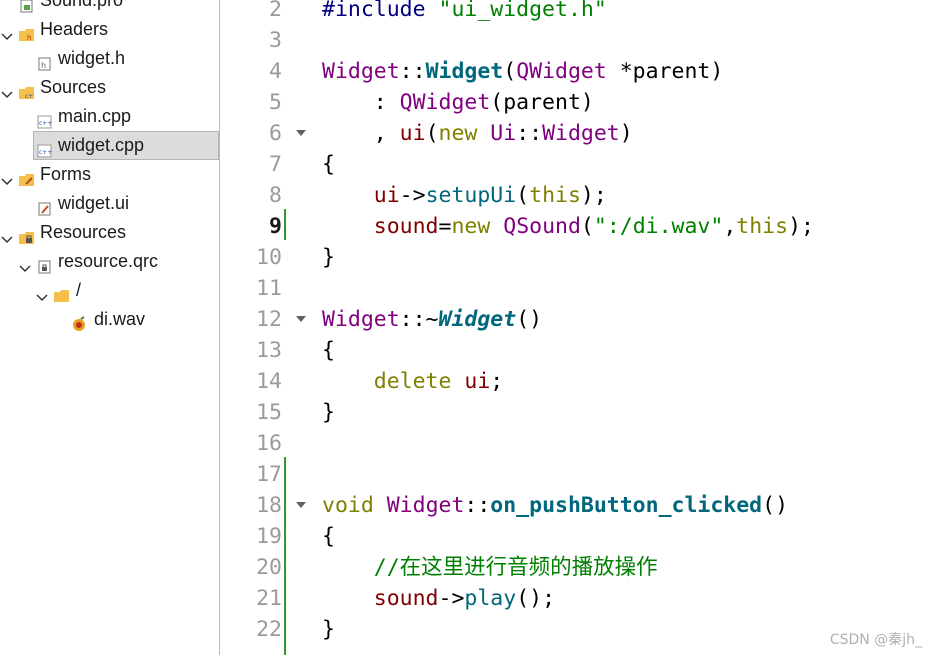  Describe the element at coordinates (26, 90) in the screenshot. I see `sources-folder-icon: c+` at that location.